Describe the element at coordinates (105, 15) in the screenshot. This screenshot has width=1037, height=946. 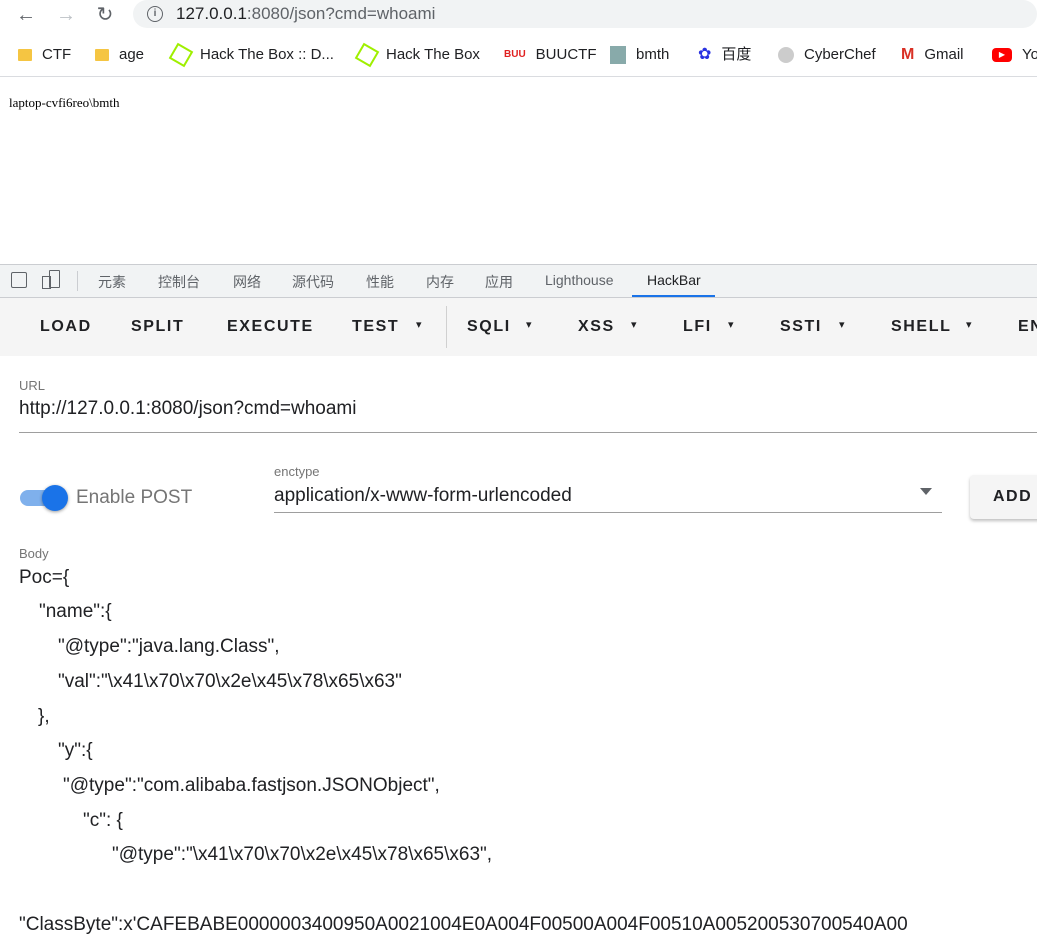
I see `reload-icon: ↻` at that location.